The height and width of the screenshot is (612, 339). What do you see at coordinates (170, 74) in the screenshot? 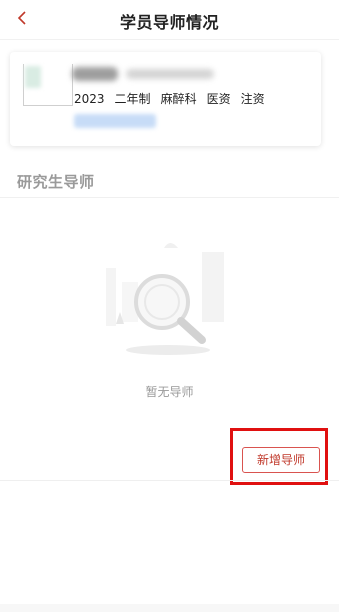
I see `student-id-redacted` at bounding box center [170, 74].